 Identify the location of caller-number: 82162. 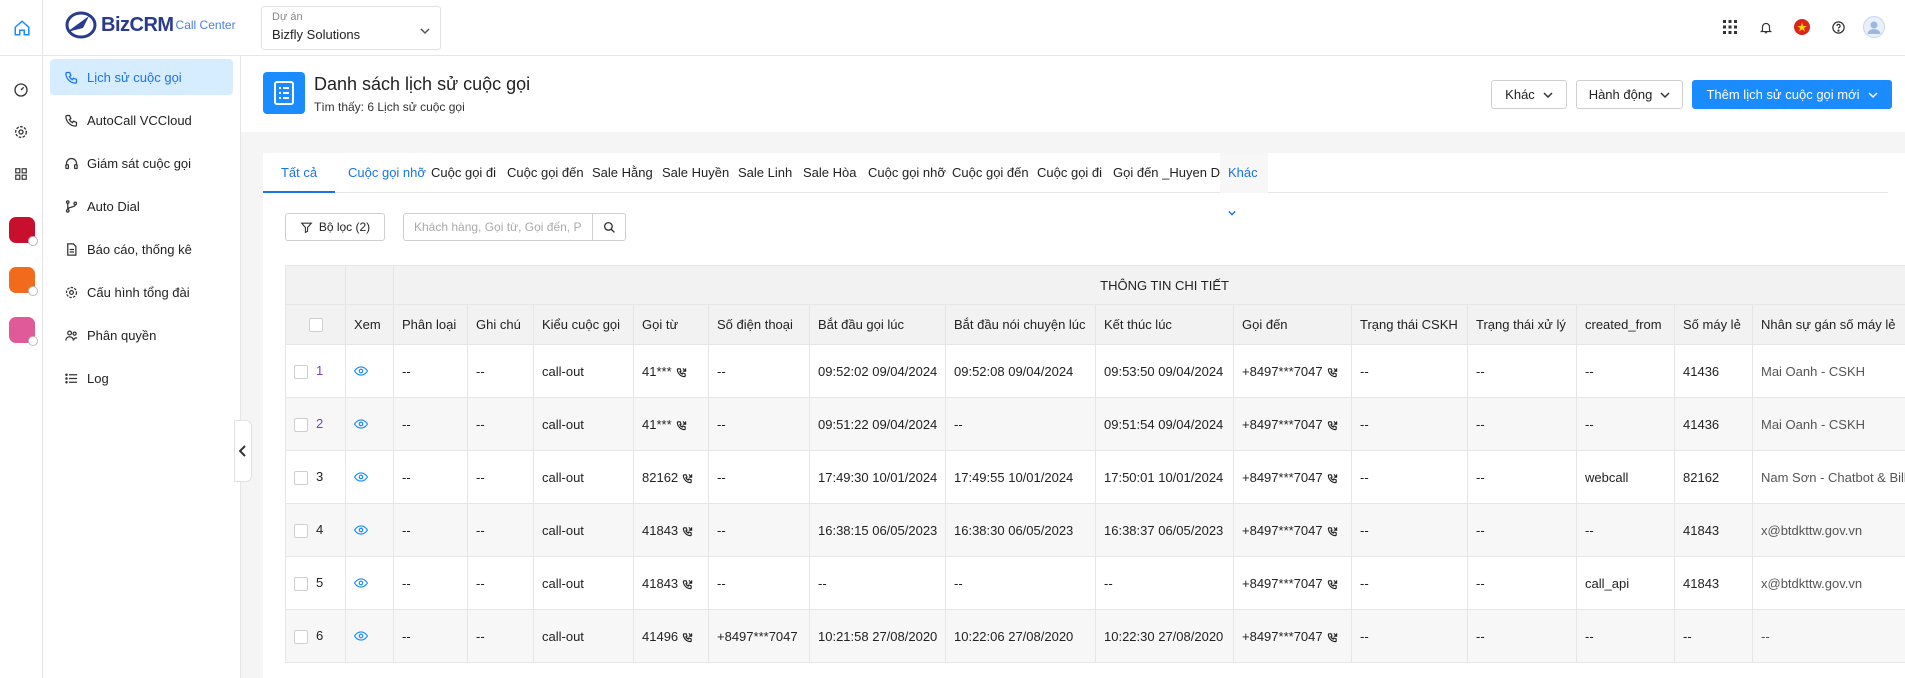
(660, 477).